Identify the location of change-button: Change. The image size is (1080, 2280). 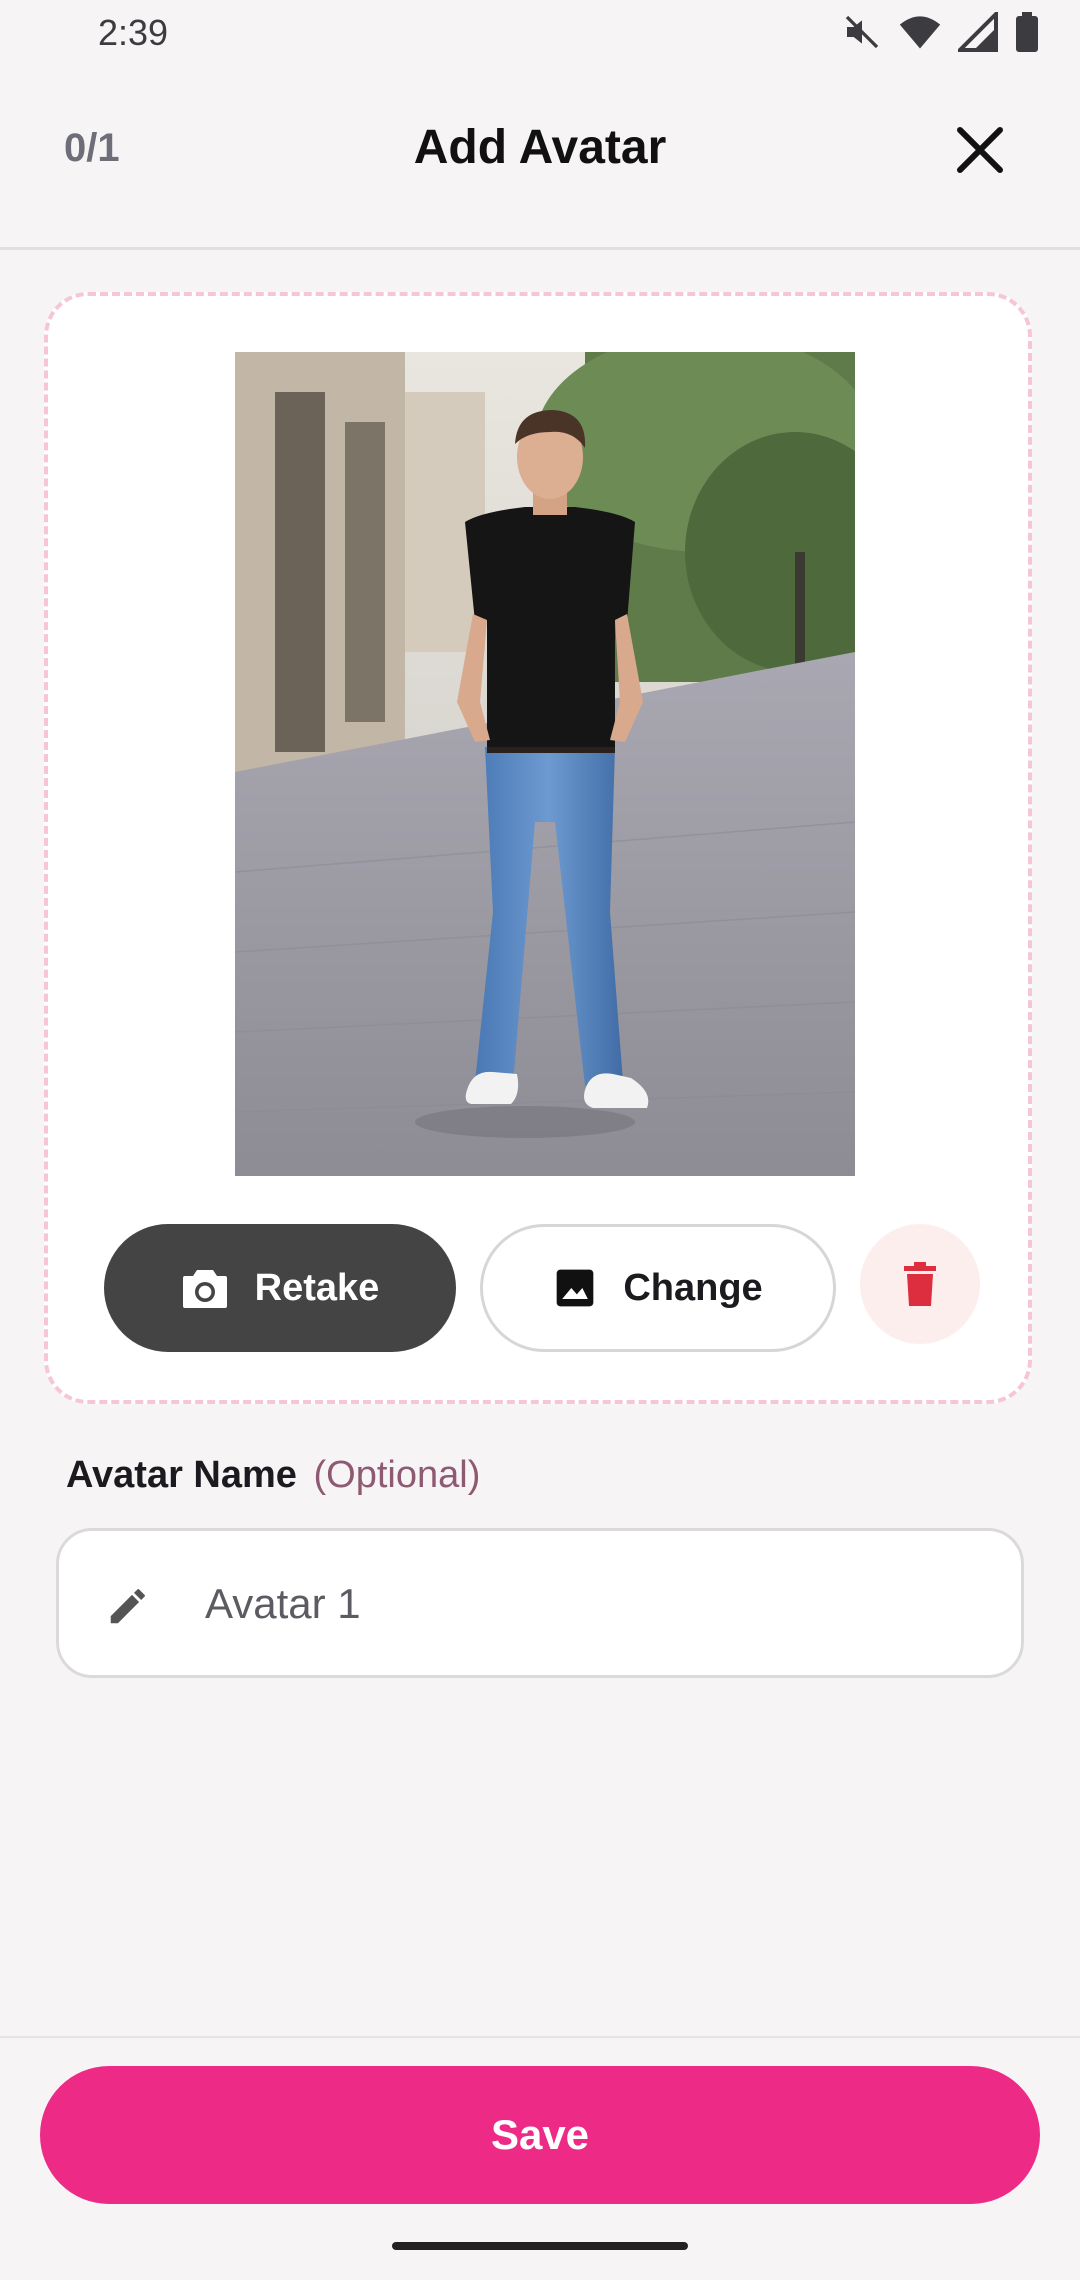
(658, 1288).